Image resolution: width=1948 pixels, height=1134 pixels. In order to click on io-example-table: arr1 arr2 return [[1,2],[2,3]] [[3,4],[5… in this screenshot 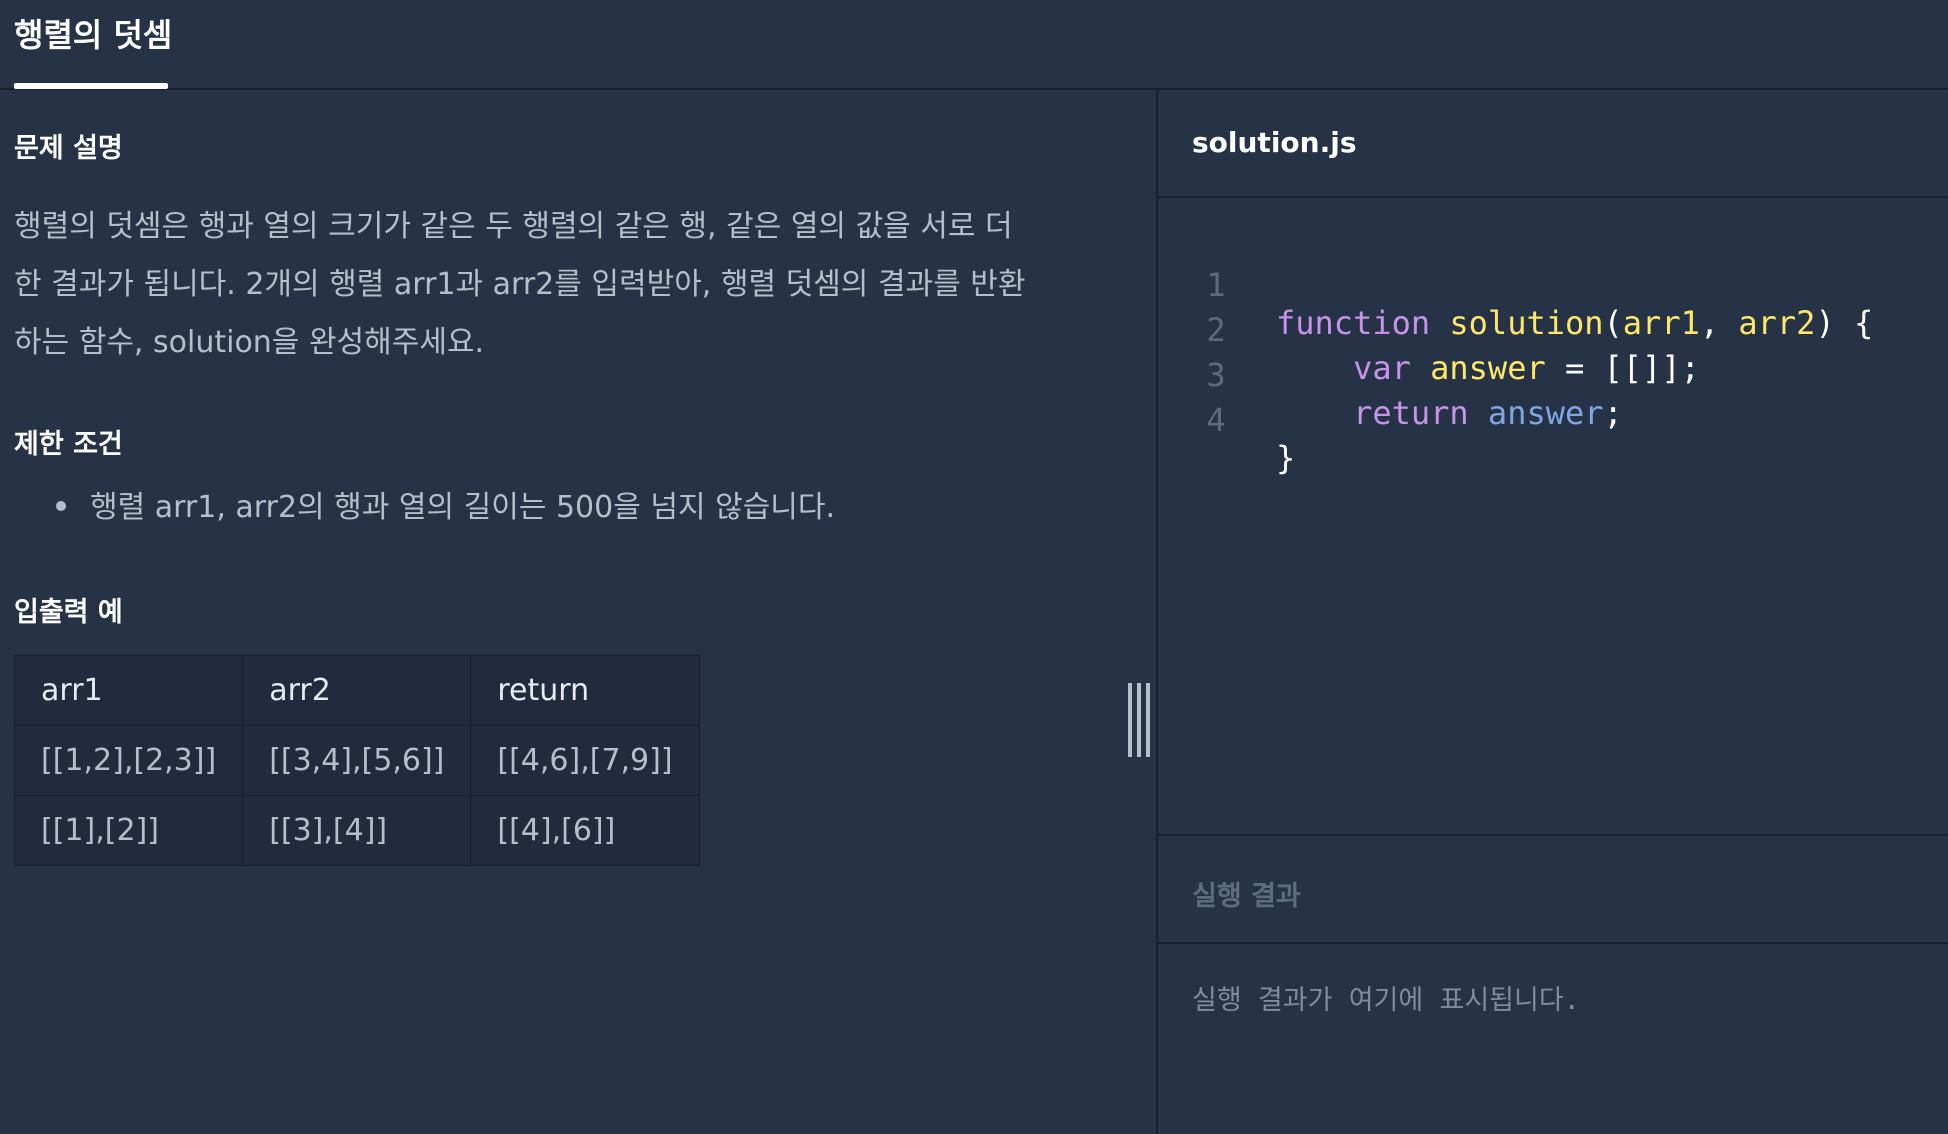, I will do `click(356, 760)`.